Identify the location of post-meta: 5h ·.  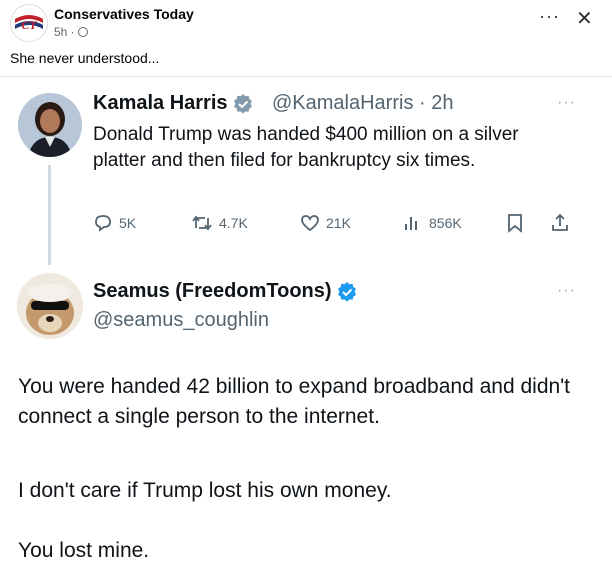
(71, 32).